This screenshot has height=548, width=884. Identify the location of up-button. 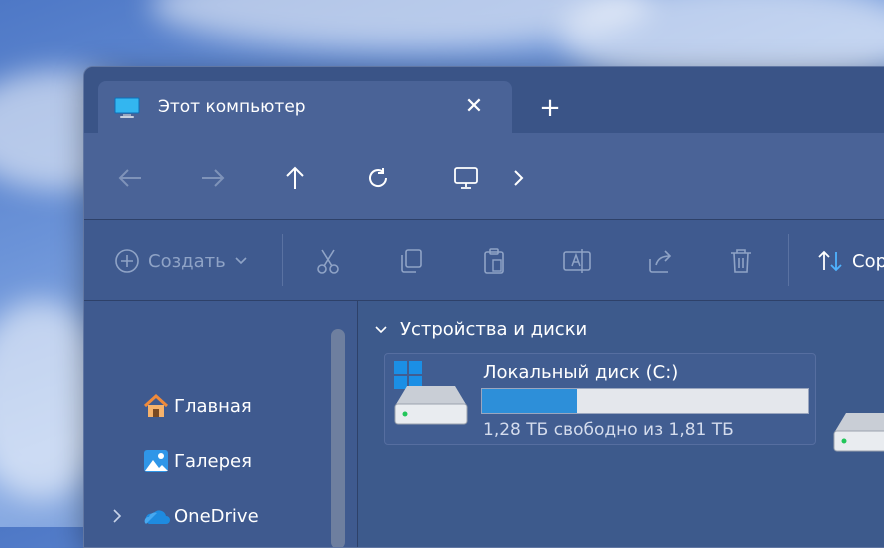
(295, 178).